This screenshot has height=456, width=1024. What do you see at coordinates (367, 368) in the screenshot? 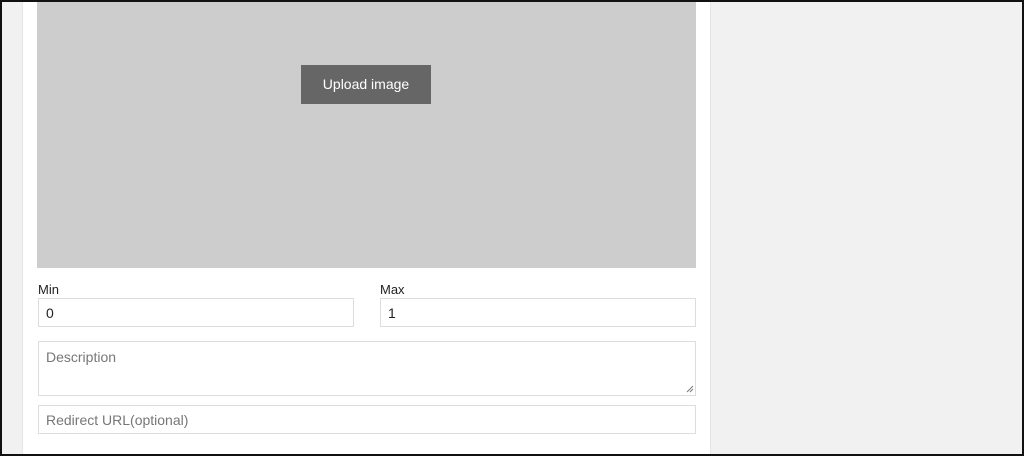
I see `description-textarea` at bounding box center [367, 368].